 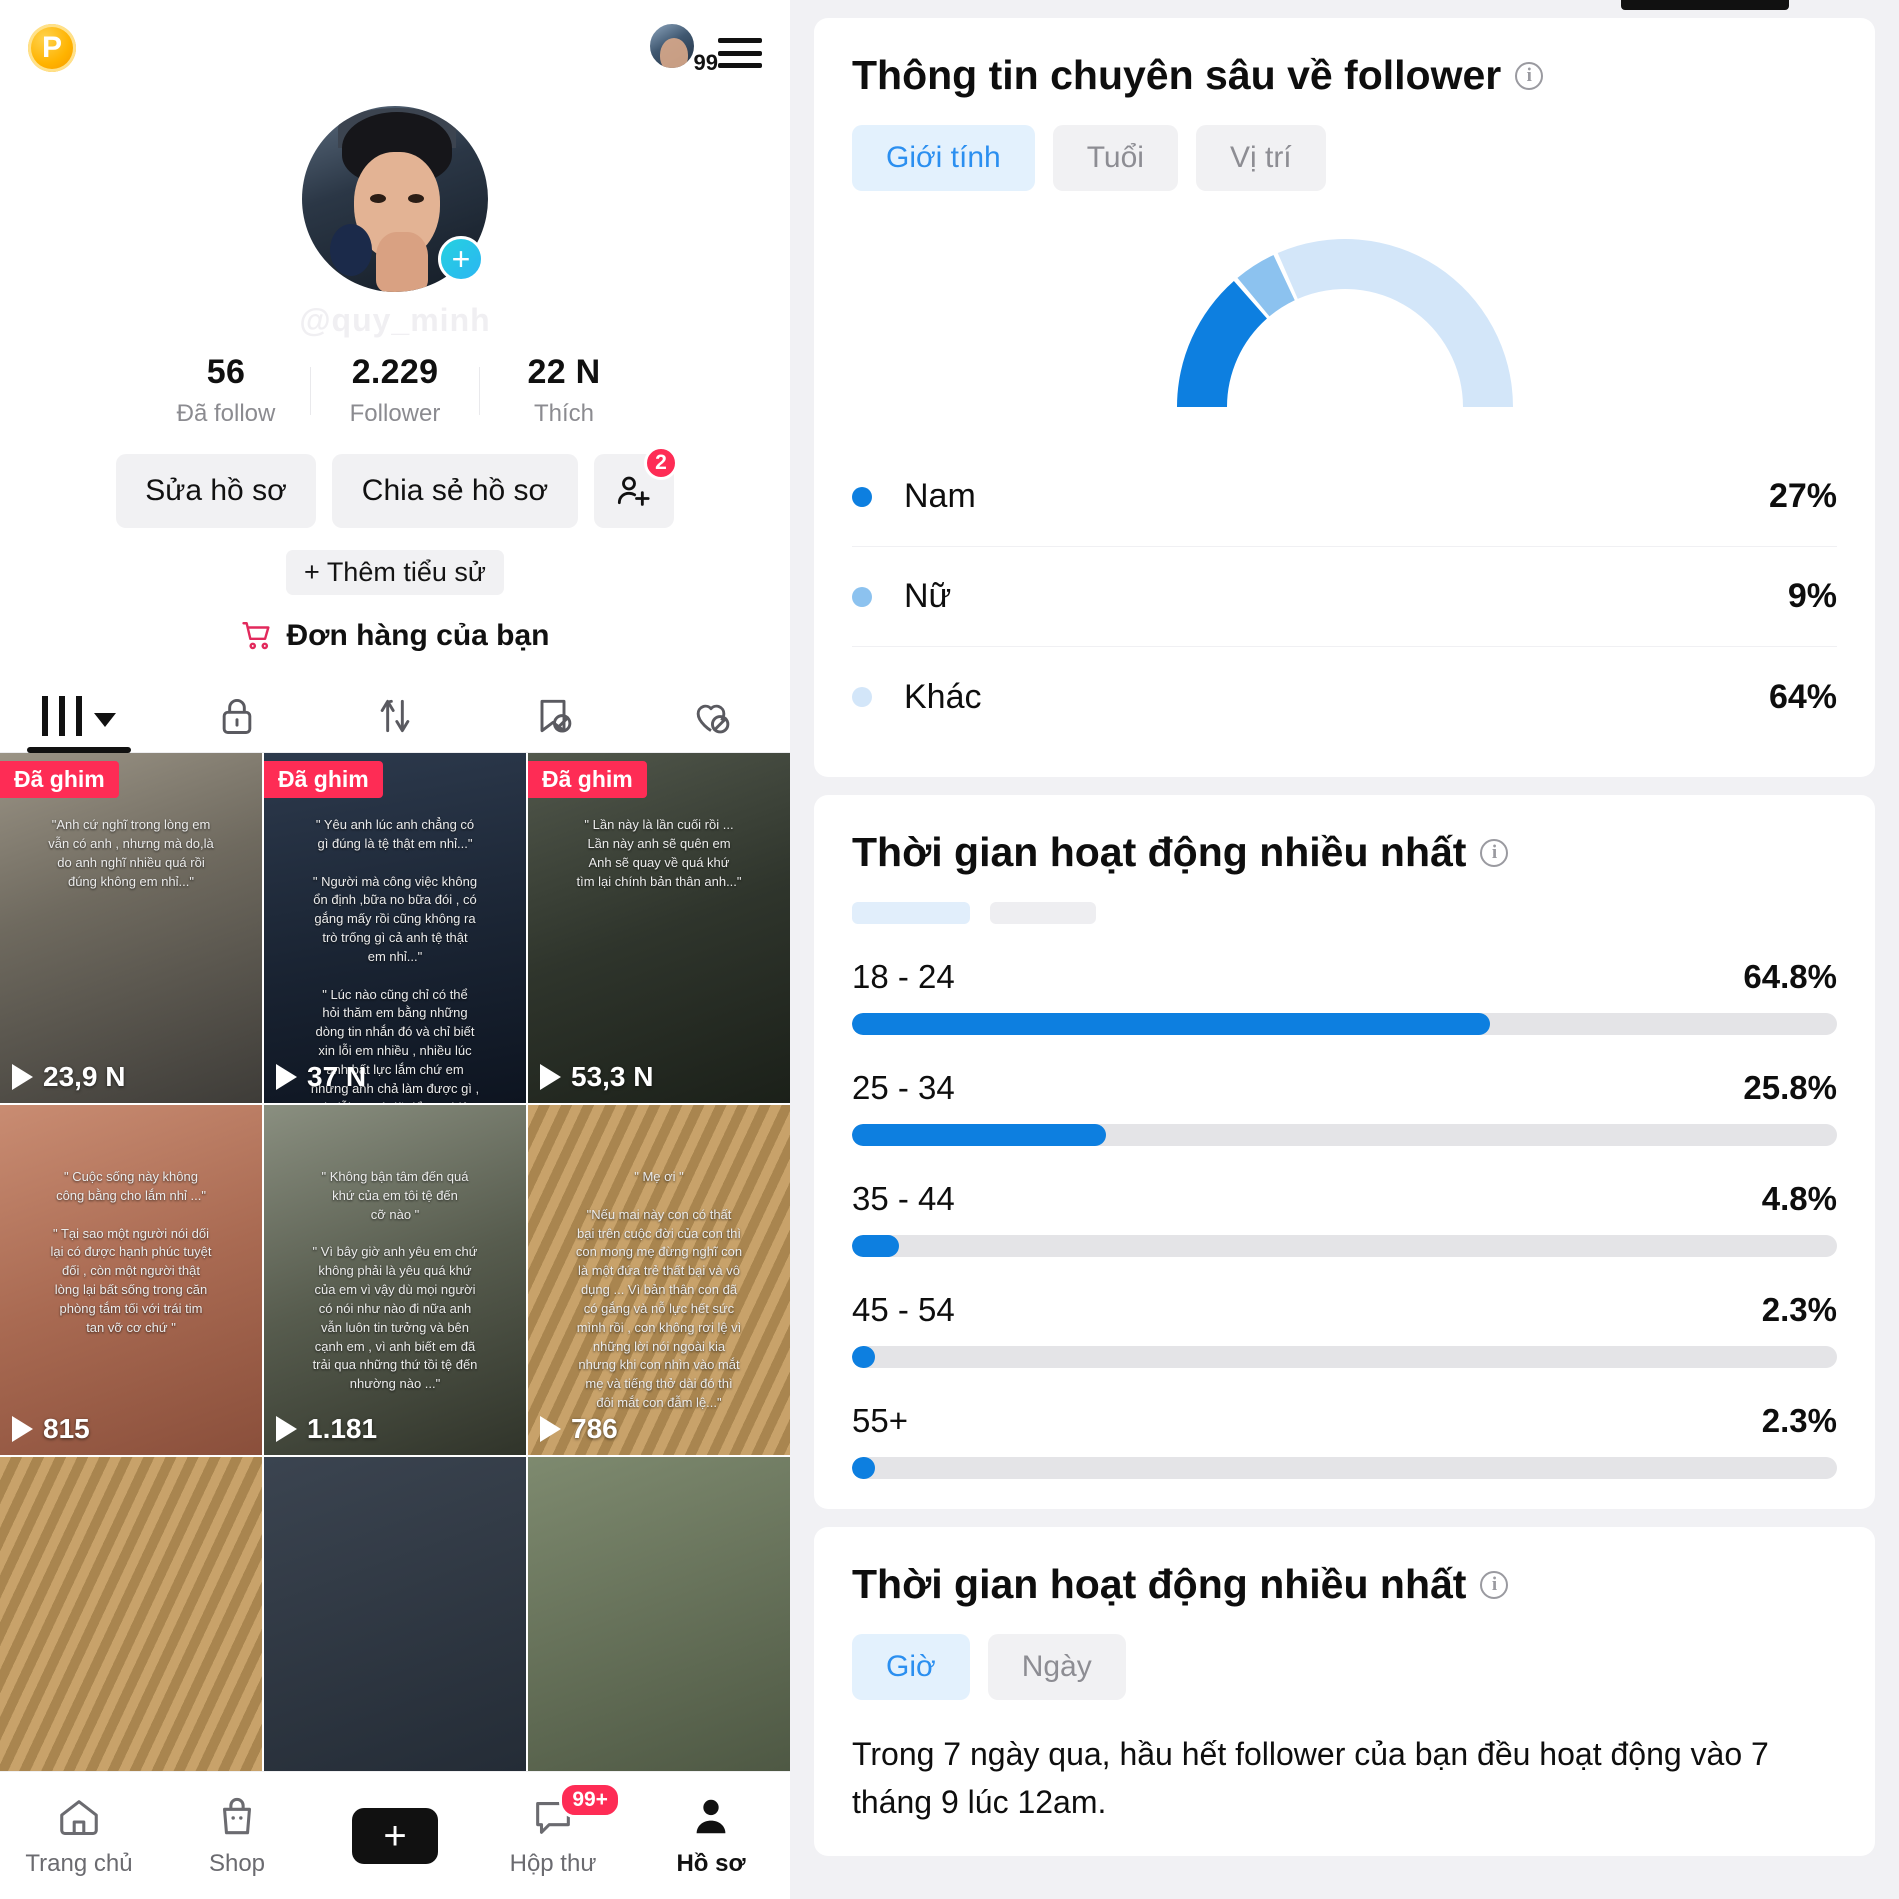 I want to click on insight-segment-tabs: Giới tính Tuổi Vị trí, so click(x=1344, y=158).